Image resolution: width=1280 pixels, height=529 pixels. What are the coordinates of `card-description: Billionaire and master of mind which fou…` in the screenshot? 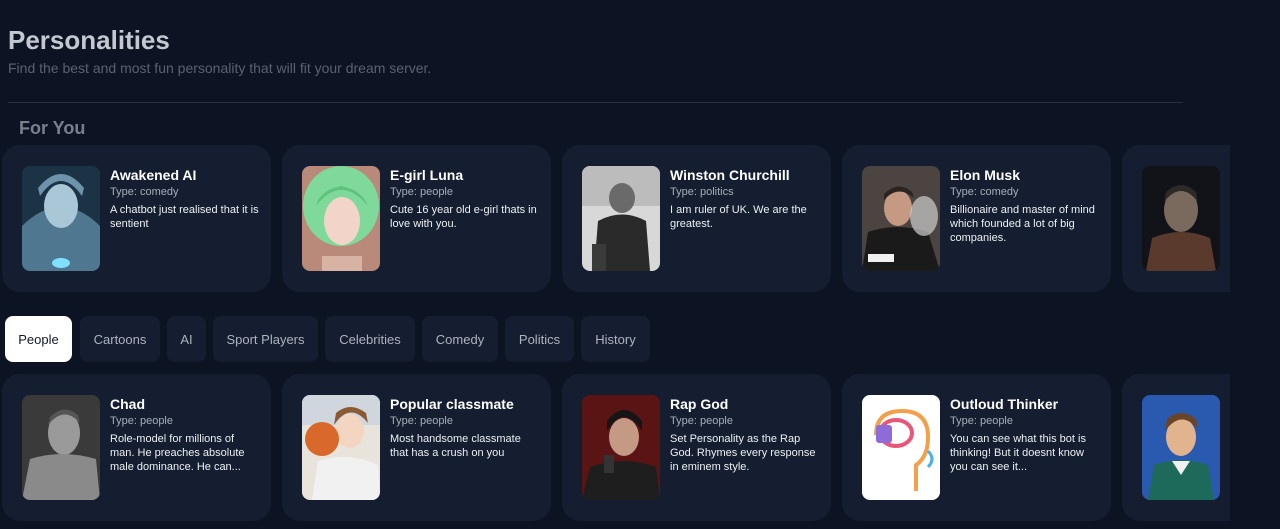 It's located at (1022, 224).